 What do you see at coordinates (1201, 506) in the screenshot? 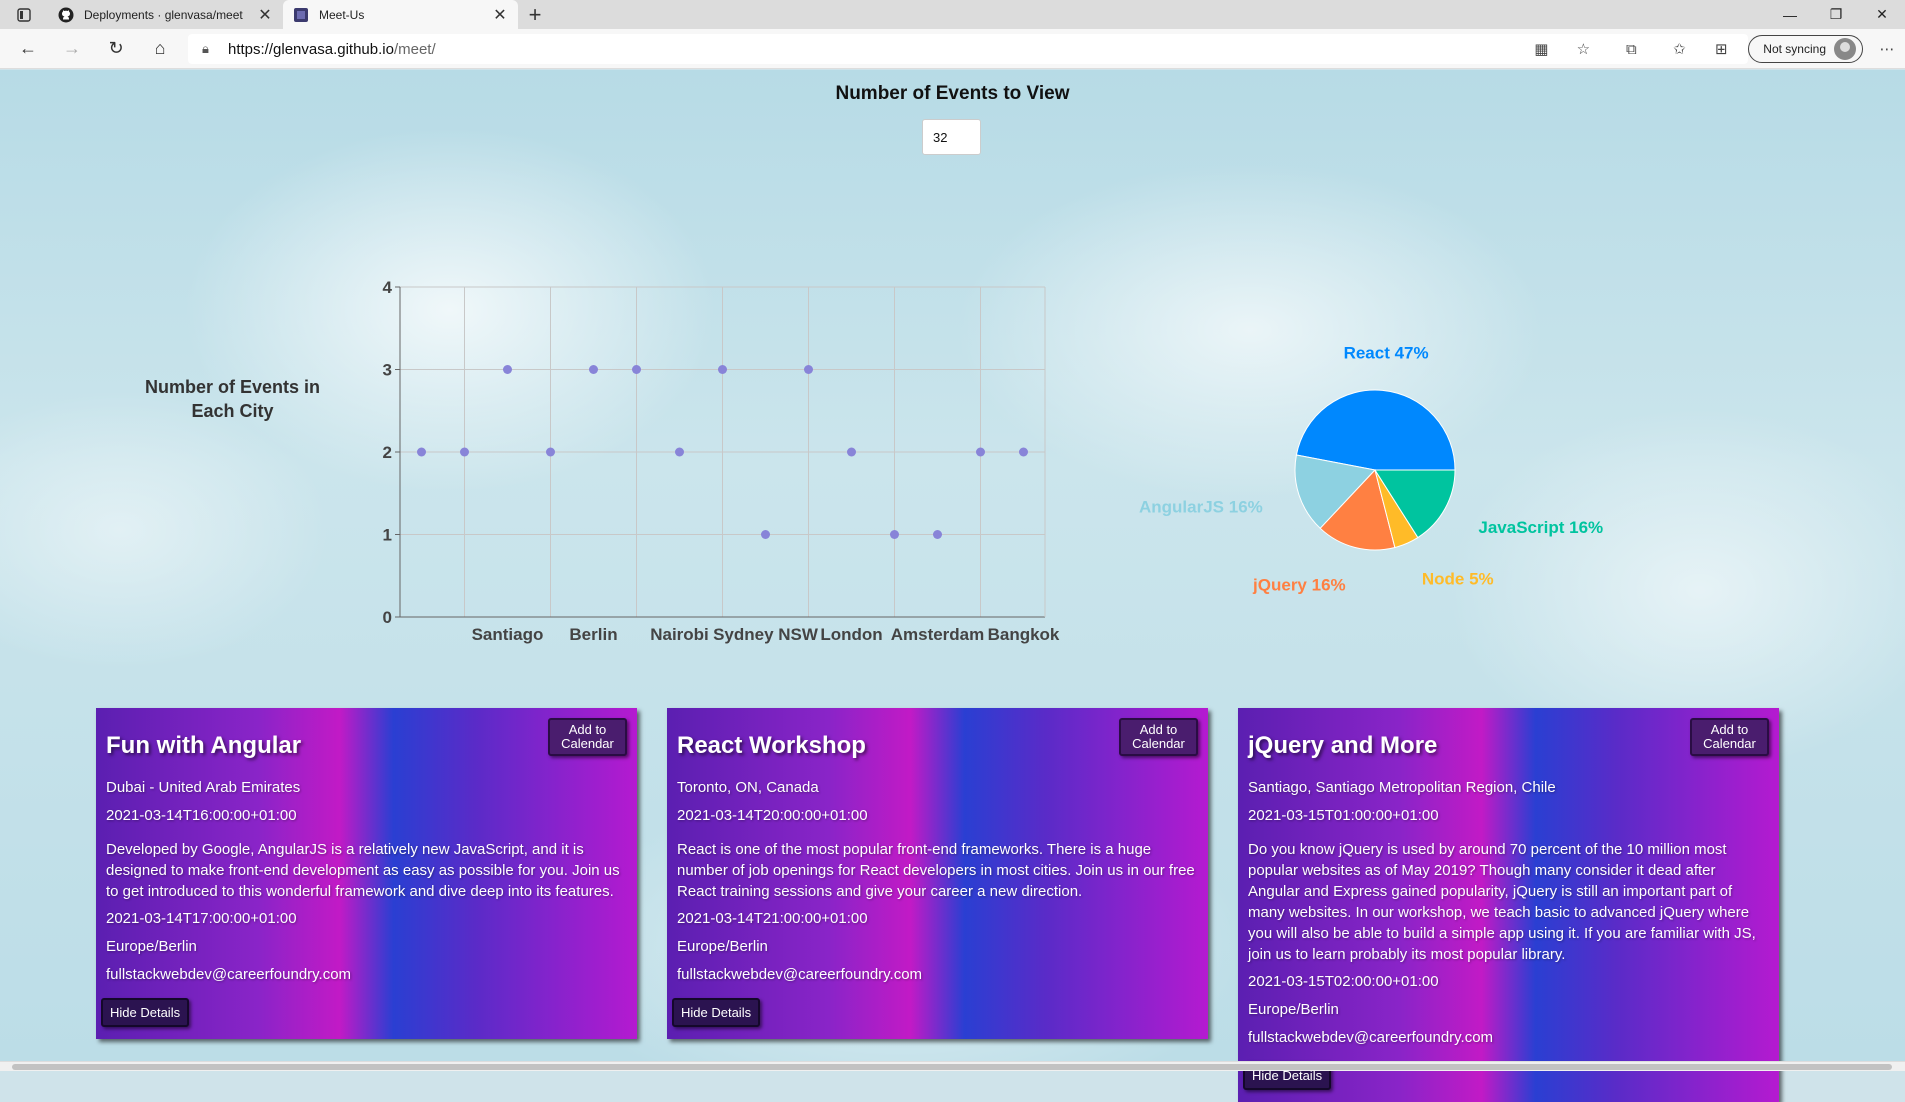
I see `pie-label: AngularJS 16%` at bounding box center [1201, 506].